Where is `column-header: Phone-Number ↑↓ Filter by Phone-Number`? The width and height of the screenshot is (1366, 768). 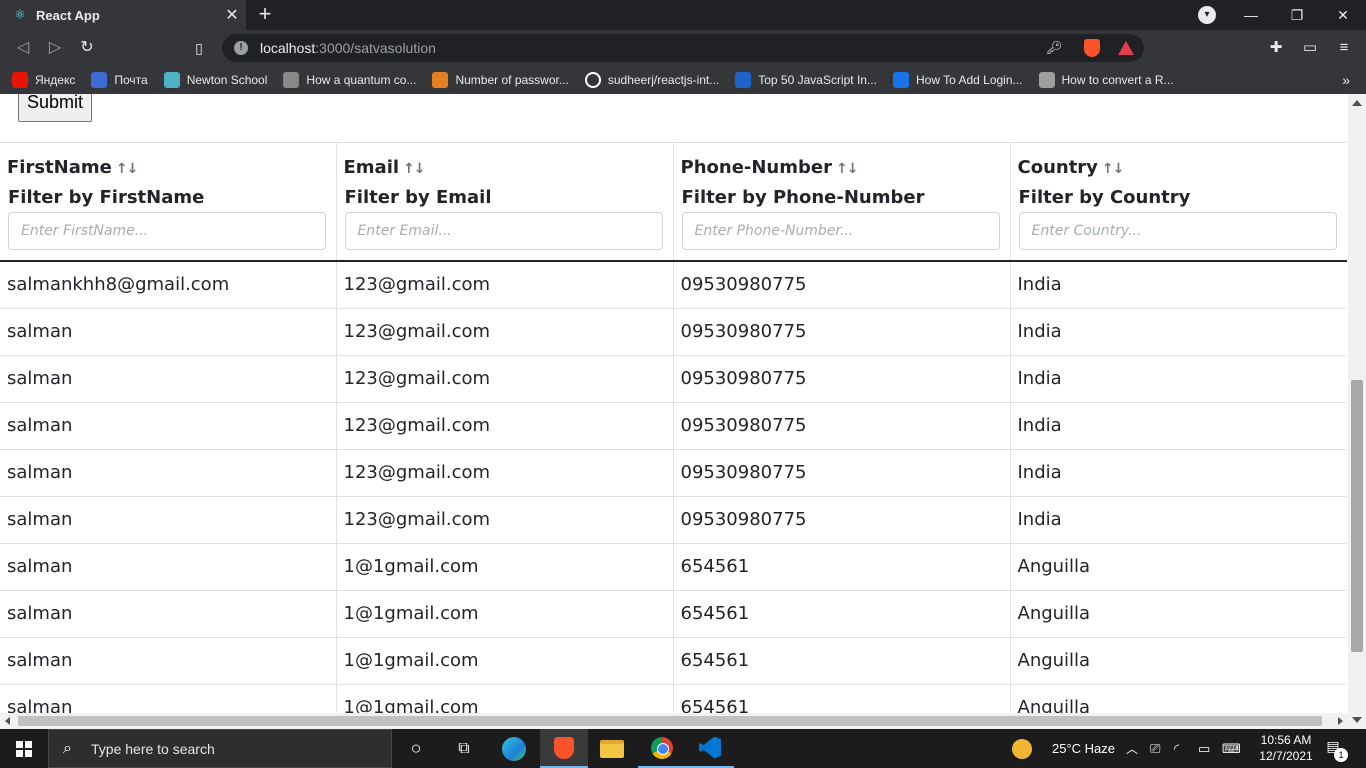 column-header: Phone-Number ↑↓ Filter by Phone-Number is located at coordinates (841, 202).